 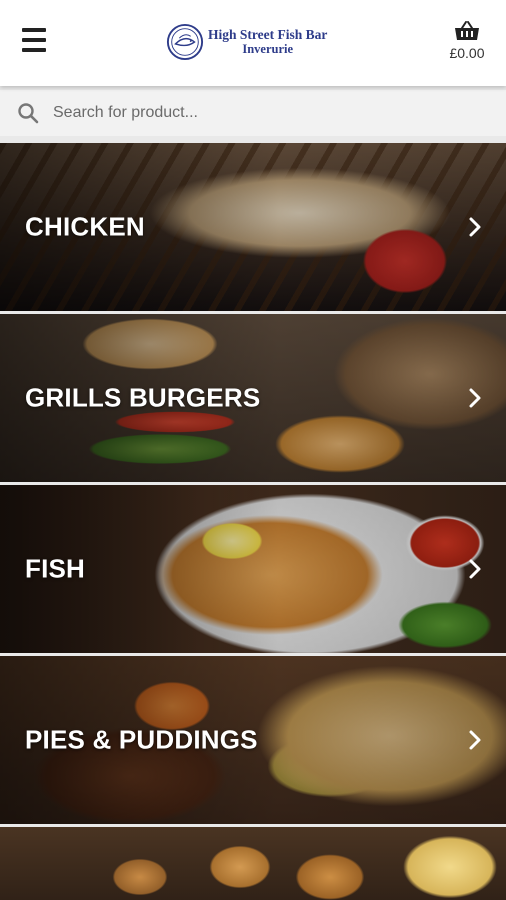 I want to click on logo: High Street Fish Bar Inverurie, so click(x=246, y=42).